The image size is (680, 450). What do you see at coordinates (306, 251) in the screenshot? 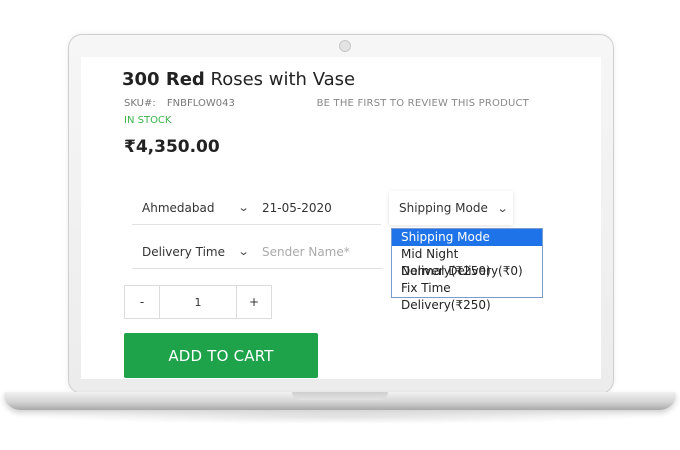
I see `sender-name-placeholder: Sender Name*` at bounding box center [306, 251].